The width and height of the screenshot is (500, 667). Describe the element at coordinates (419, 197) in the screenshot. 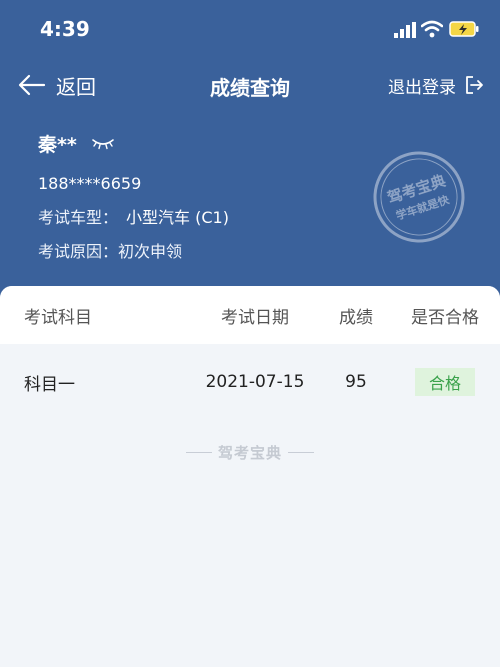

I see `watermark-stamp: 驾考宝典 学车就是快` at that location.